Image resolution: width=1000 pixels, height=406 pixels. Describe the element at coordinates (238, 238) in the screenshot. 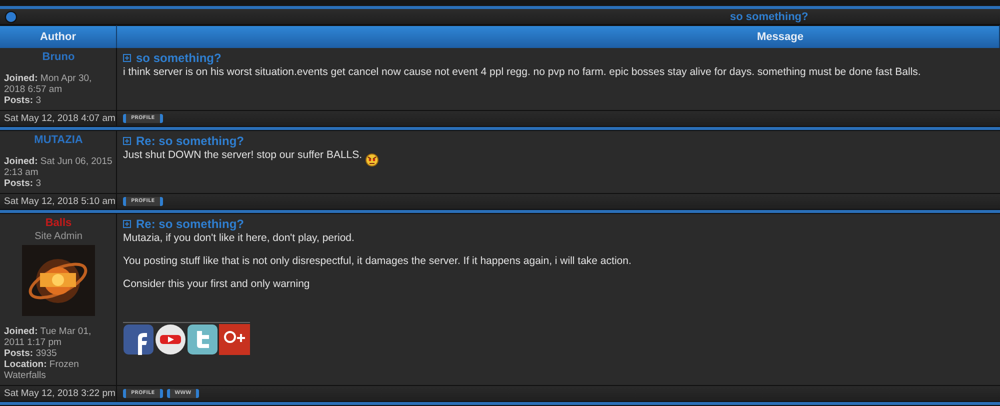

I see `post-text: Mutazia, if you don't like it here, don't play, period.` at that location.